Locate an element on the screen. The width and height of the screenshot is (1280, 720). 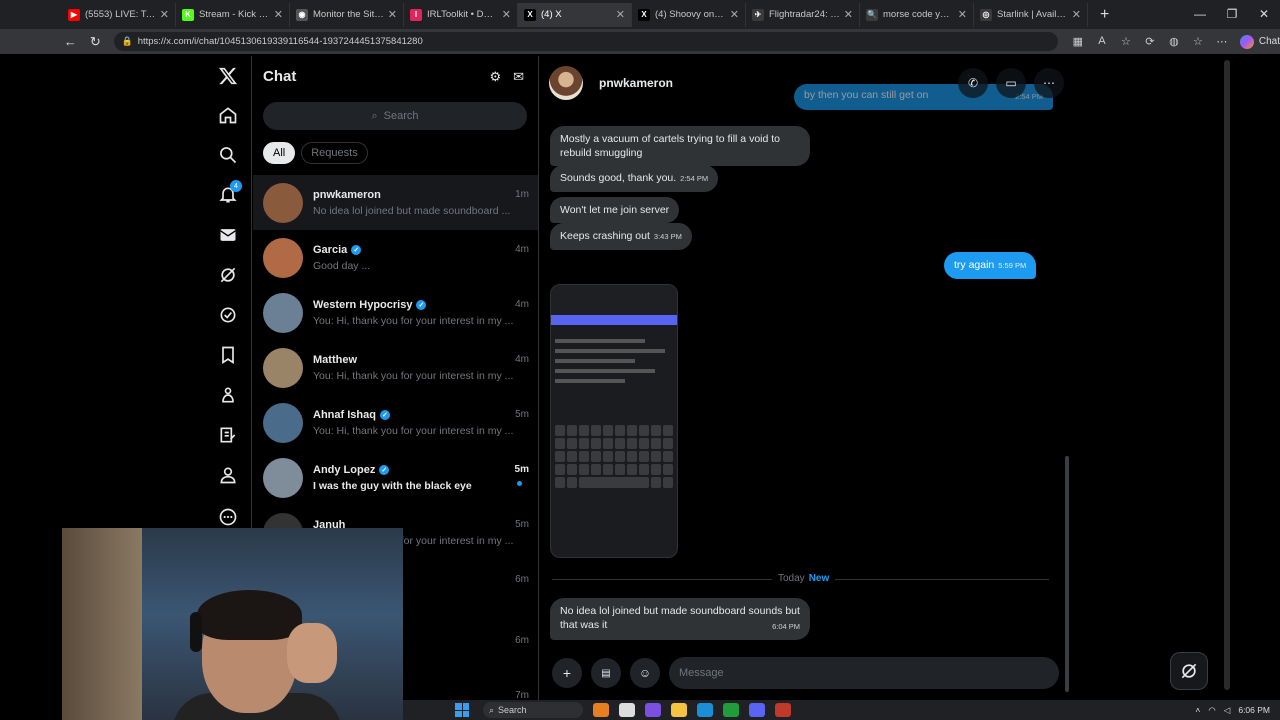
tab-title: IRLToolkit • Dashboard is located at coordinates (462, 14).